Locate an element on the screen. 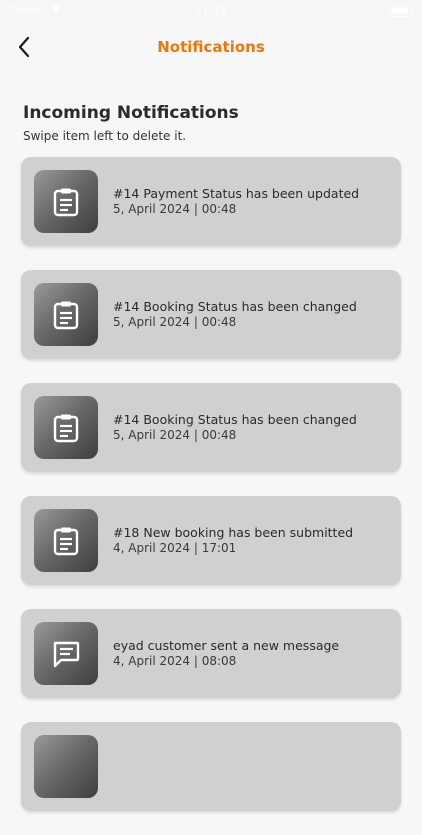 Image resolution: width=422 pixels, height=835 pixels. wifi-icon is located at coordinates (56, 10).